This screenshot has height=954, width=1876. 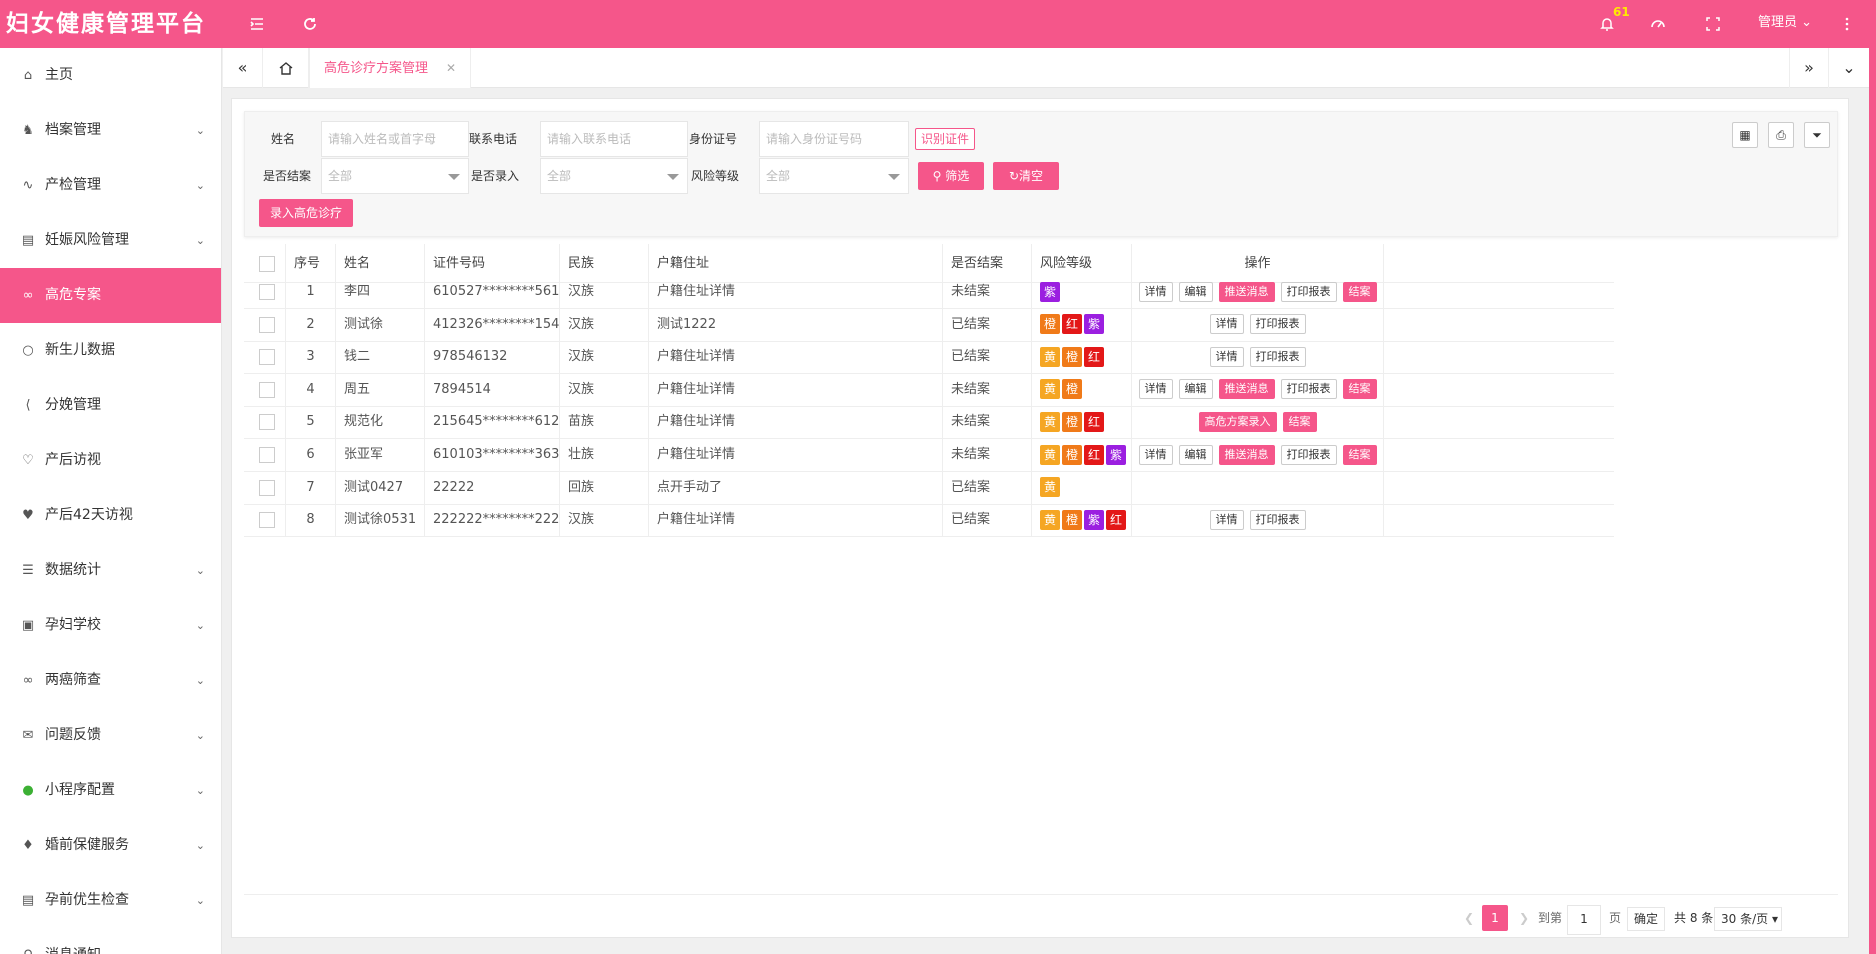 What do you see at coordinates (110, 900) in the screenshot?
I see `sidebar-item: ▤ 孕前优生检查 ⌄` at bounding box center [110, 900].